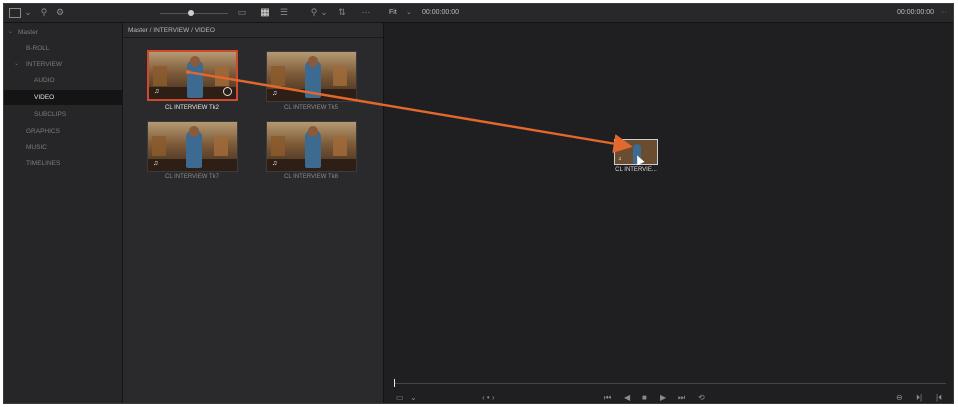 Image resolution: width=958 pixels, height=407 pixels. What do you see at coordinates (43, 131) in the screenshot?
I see `sidebar-item-label: GRAPHICS` at bounding box center [43, 131].